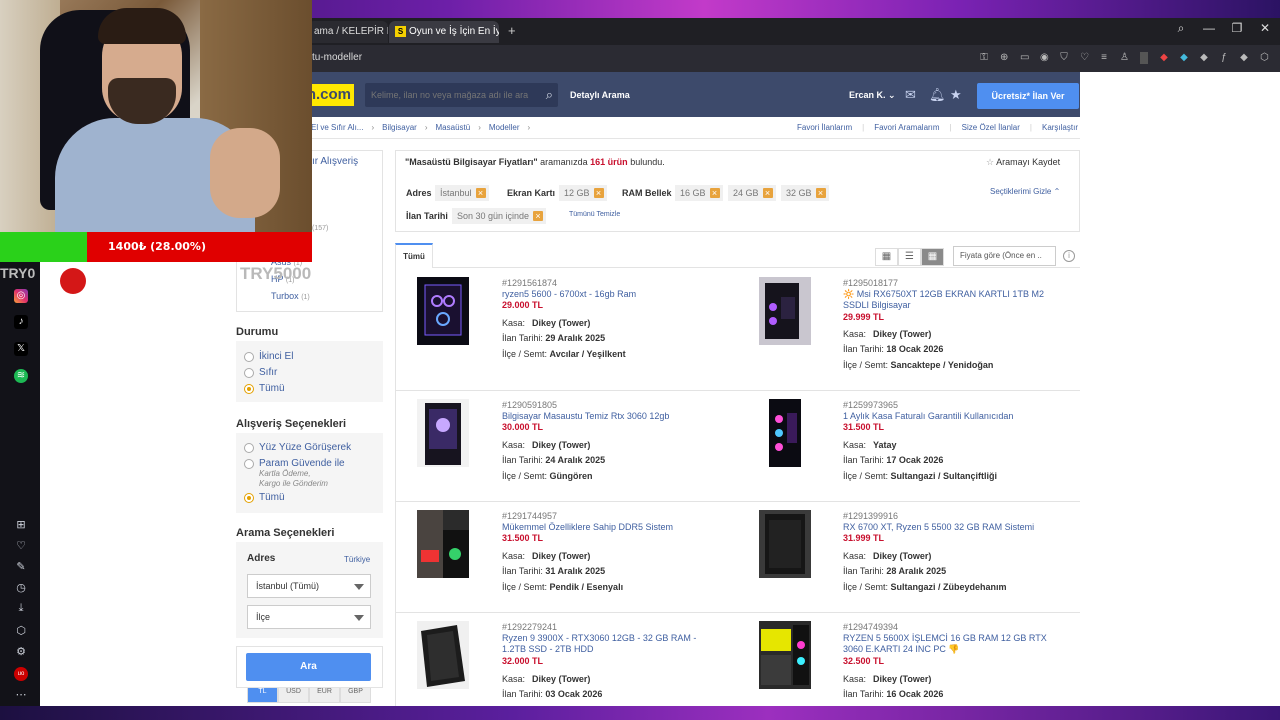  Describe the element at coordinates (21, 322) in the screenshot. I see `tiktok-icon: ♪` at that location.